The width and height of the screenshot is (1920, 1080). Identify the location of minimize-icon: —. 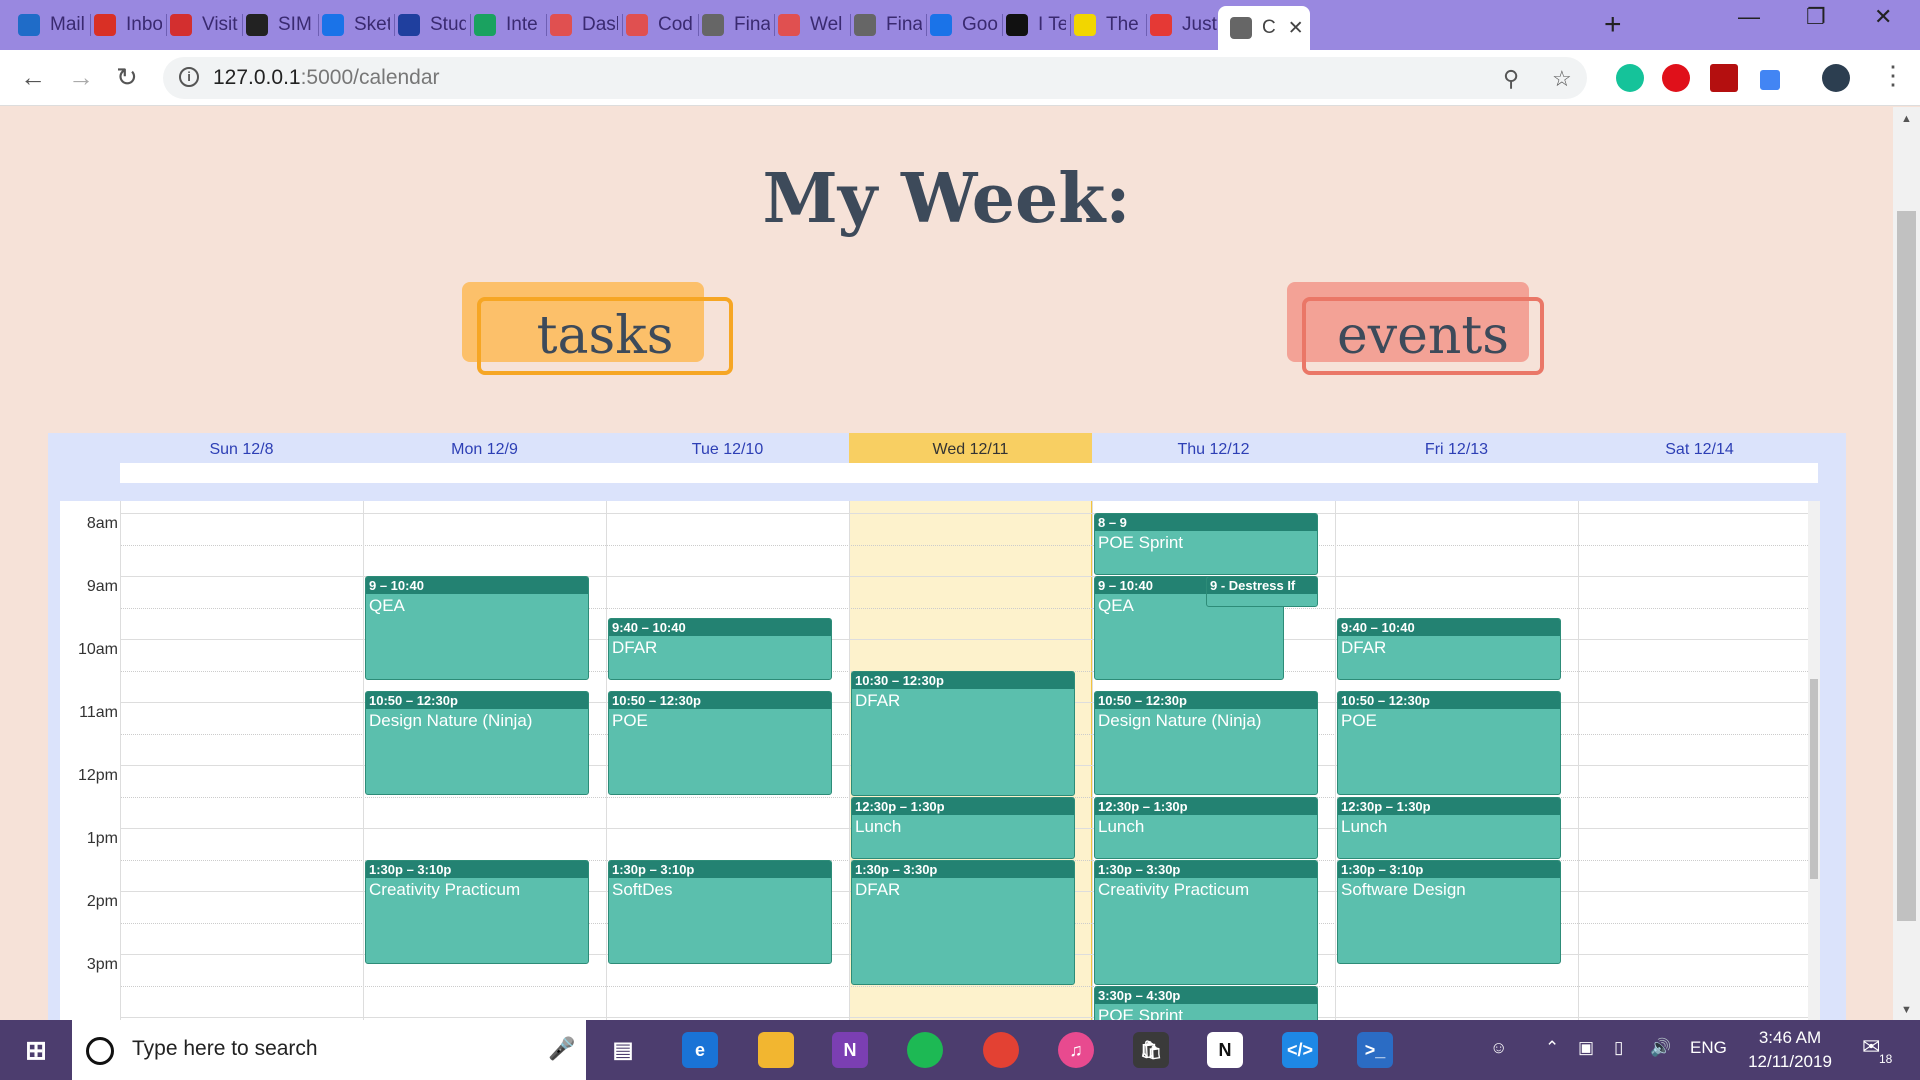
(1749, 17).